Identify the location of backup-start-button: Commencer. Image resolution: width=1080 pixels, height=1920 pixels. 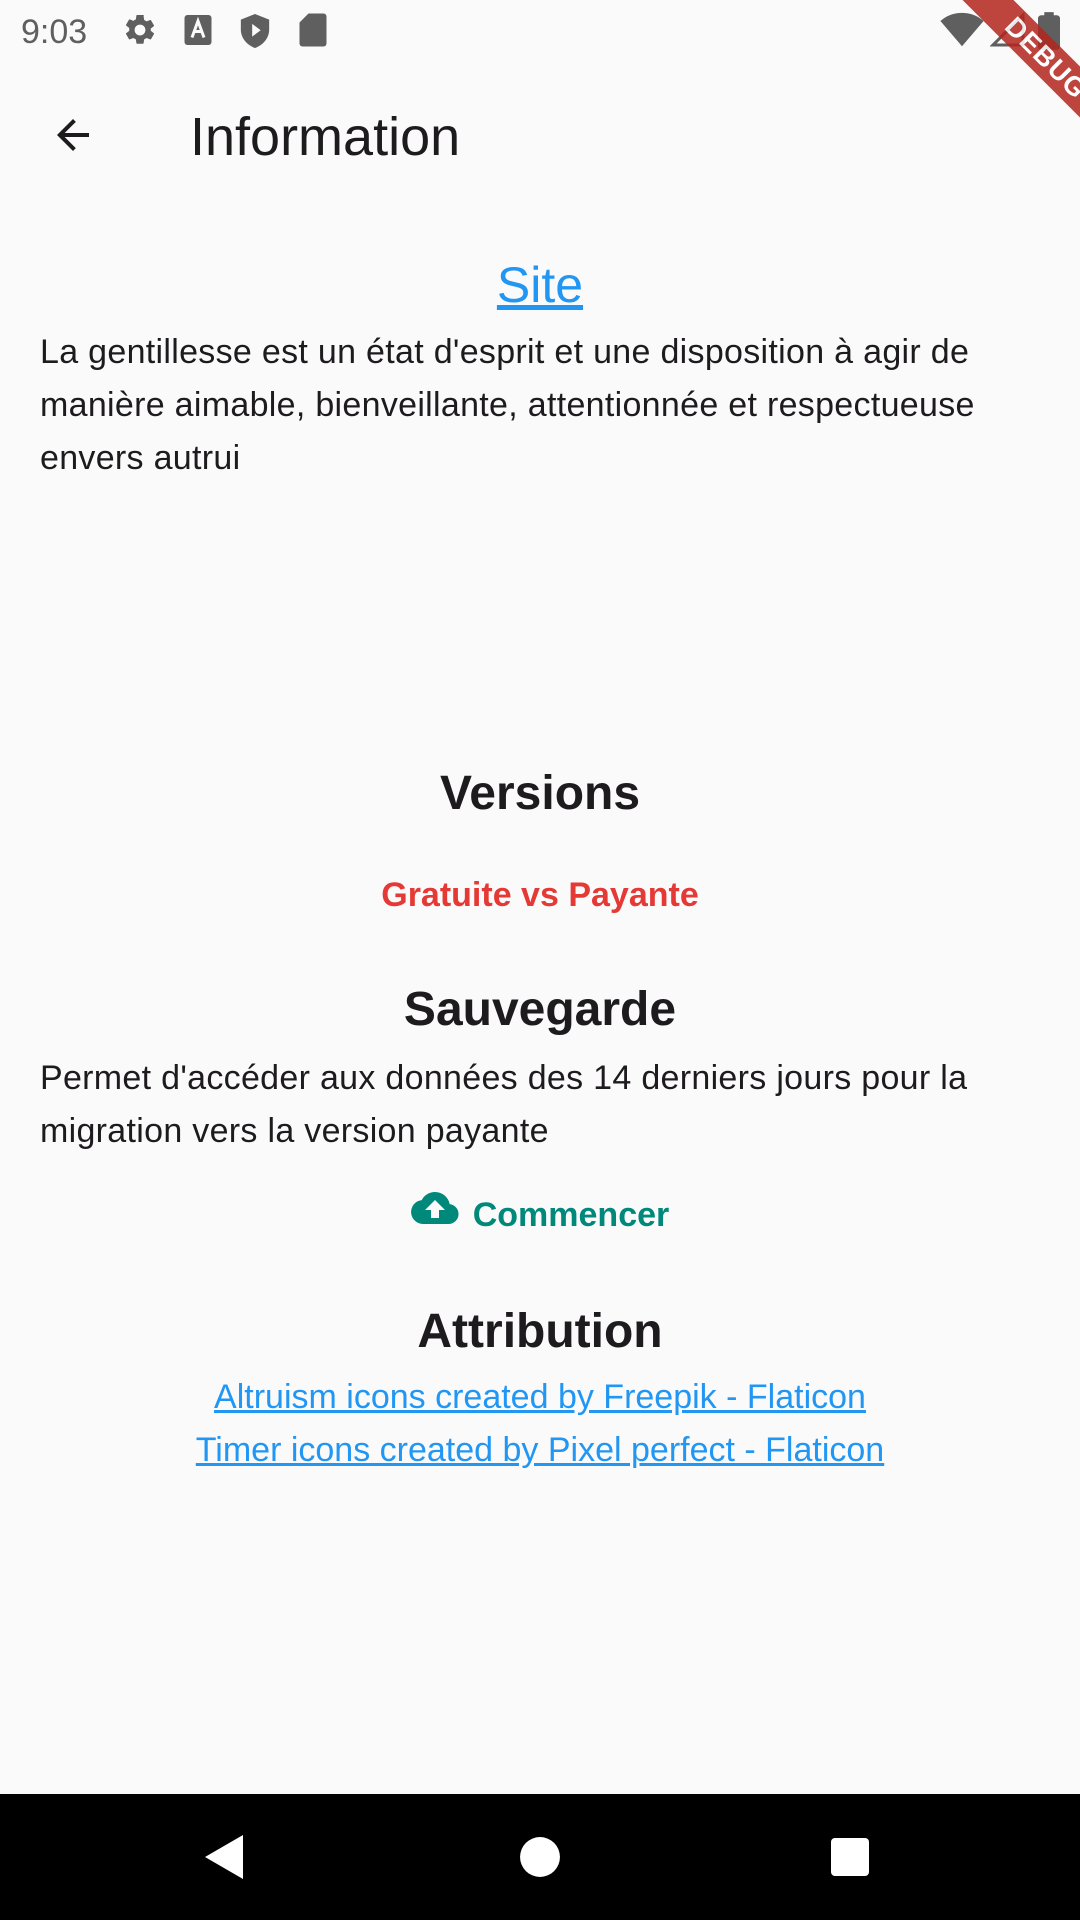
(540, 1215).